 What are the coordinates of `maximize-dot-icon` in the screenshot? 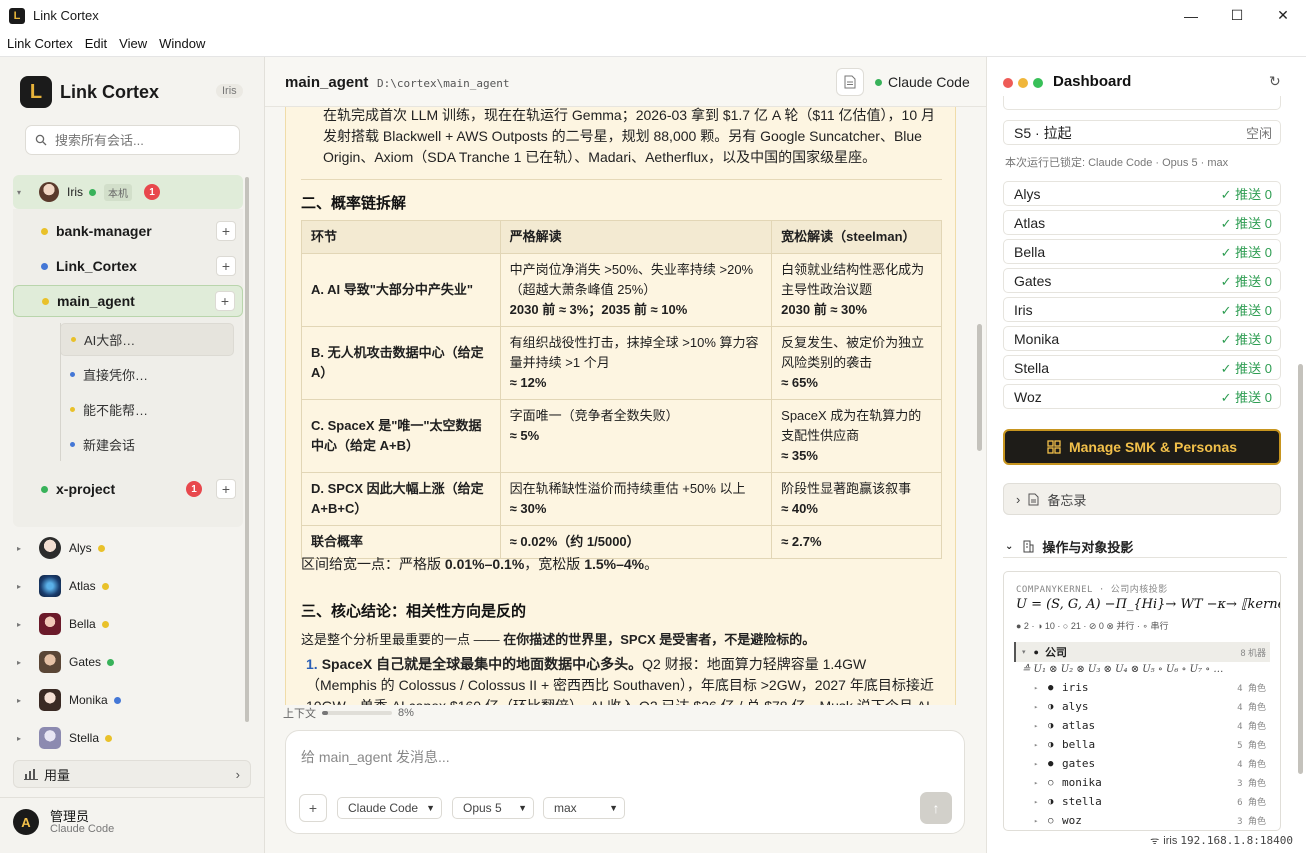 It's located at (1038, 83).